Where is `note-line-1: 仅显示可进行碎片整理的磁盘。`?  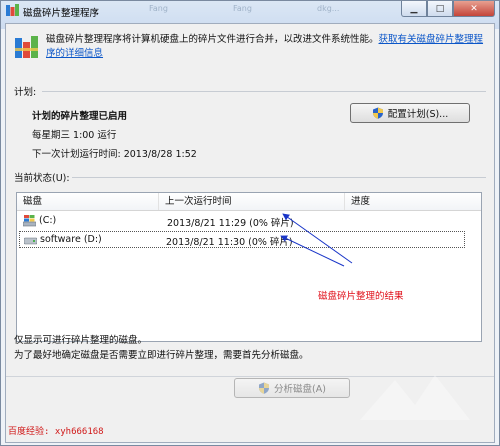 note-line-1: 仅显示可进行碎片整理的磁盘。 is located at coordinates (81, 340).